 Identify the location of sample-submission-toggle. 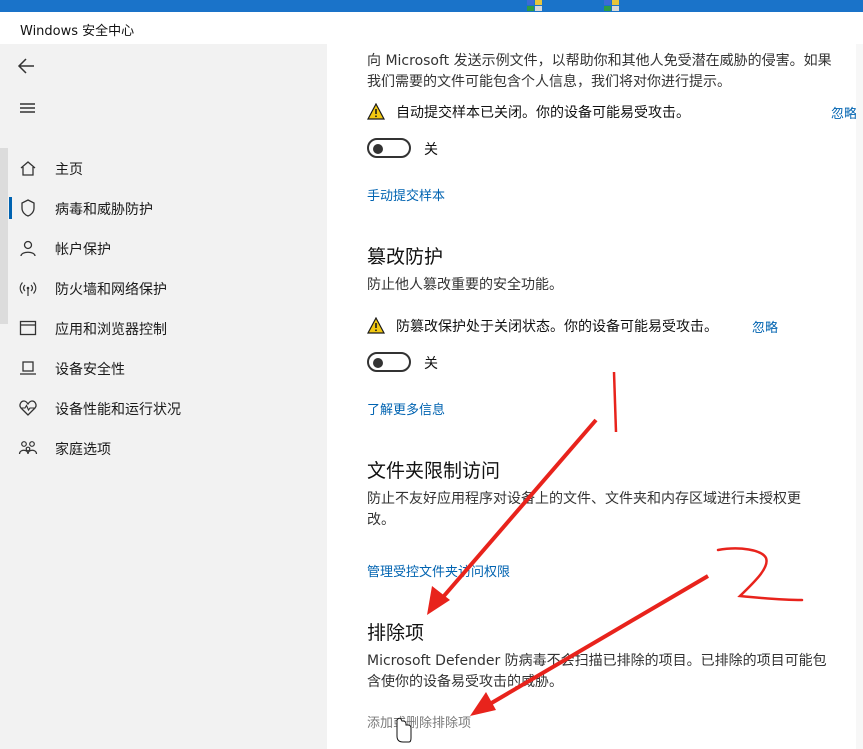
(389, 148).